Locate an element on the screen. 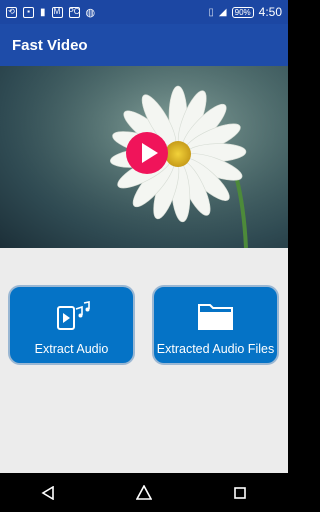  app-title: Fast Video is located at coordinates (50, 45).